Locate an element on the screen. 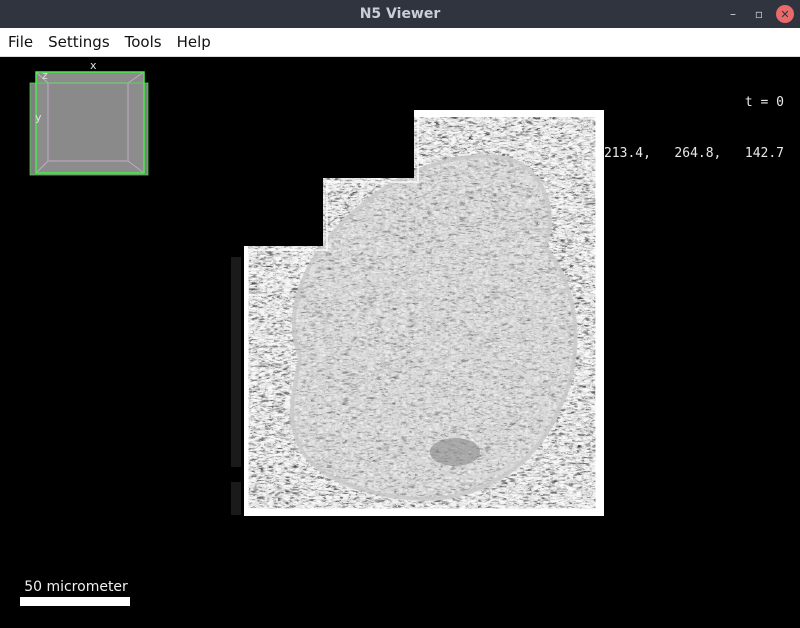  window-title: N5 Viewer is located at coordinates (400, 14).